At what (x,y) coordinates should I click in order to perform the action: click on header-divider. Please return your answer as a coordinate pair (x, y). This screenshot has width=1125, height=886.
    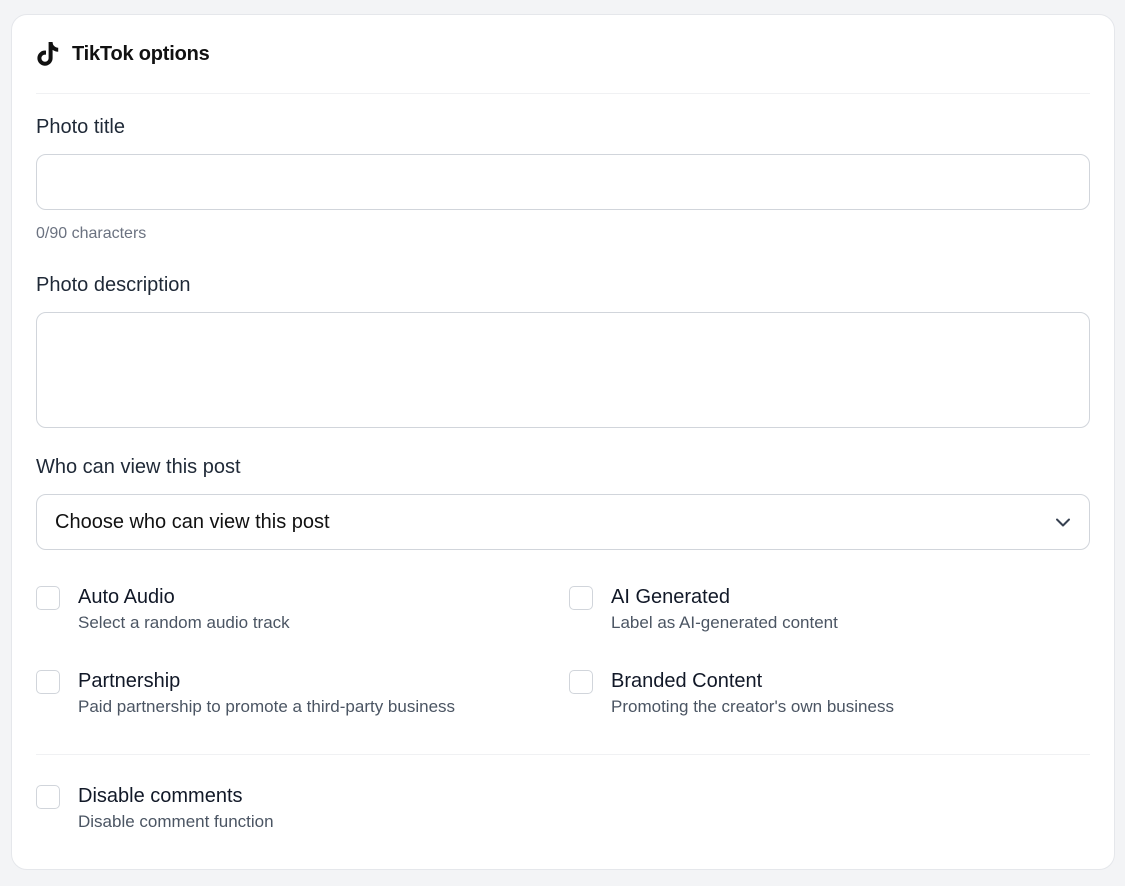
    Looking at the image, I should click on (563, 93).